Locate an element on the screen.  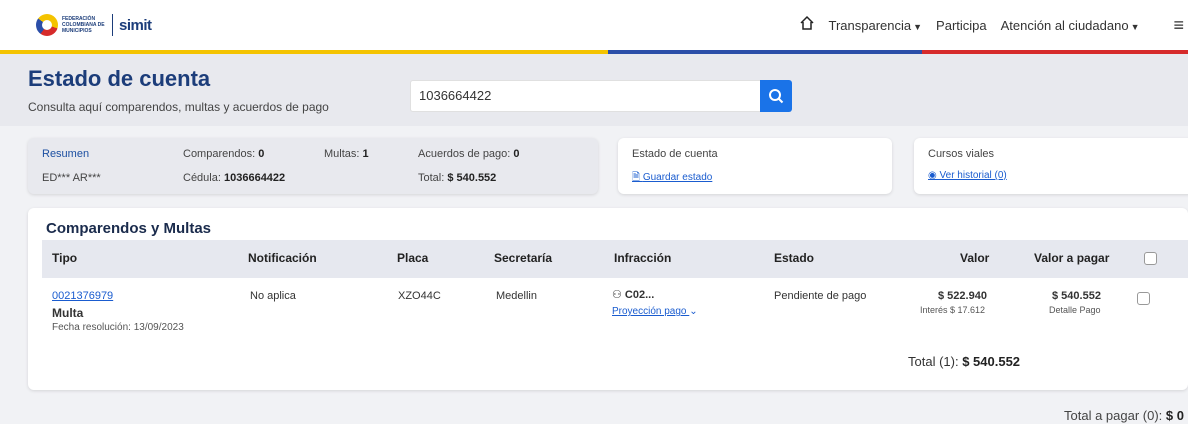
link-label: Guardar estado is located at coordinates (677, 177).